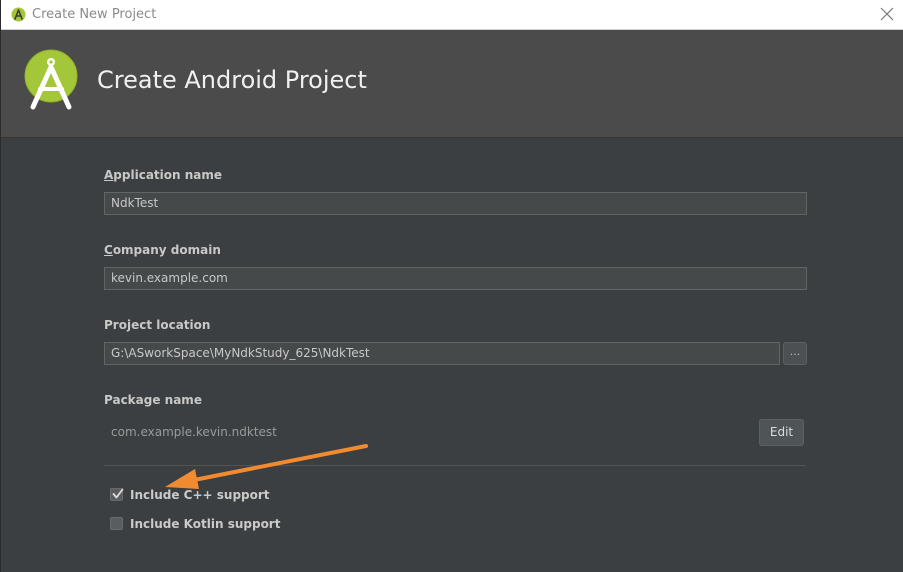 This screenshot has width=903, height=572. What do you see at coordinates (455, 278) in the screenshot?
I see `company-domain-input: kevin.example.com` at bounding box center [455, 278].